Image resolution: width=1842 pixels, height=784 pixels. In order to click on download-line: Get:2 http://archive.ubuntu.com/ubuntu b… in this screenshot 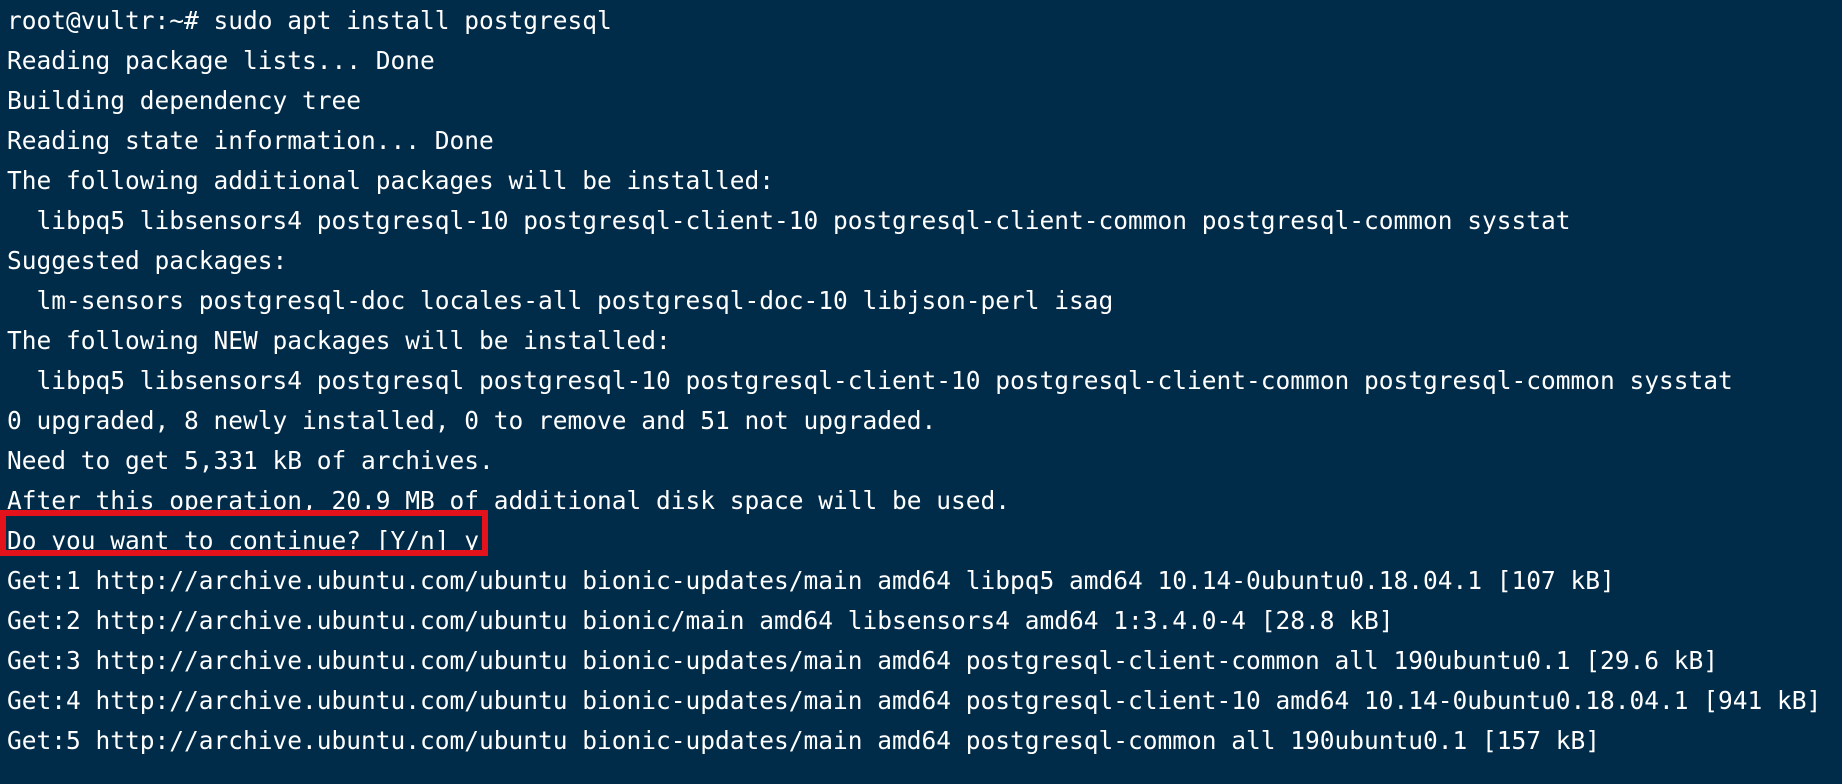, I will do `click(700, 620)`.